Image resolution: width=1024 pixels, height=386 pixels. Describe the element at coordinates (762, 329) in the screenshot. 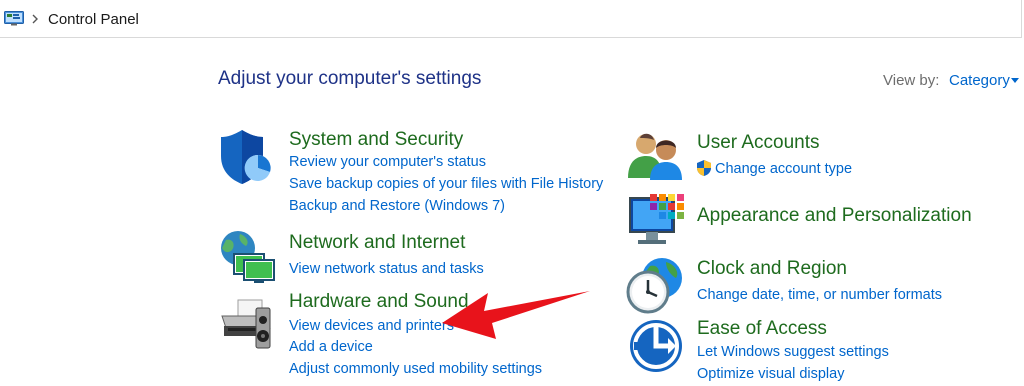

I see `category-ease-of-access: Ease of Access` at that location.